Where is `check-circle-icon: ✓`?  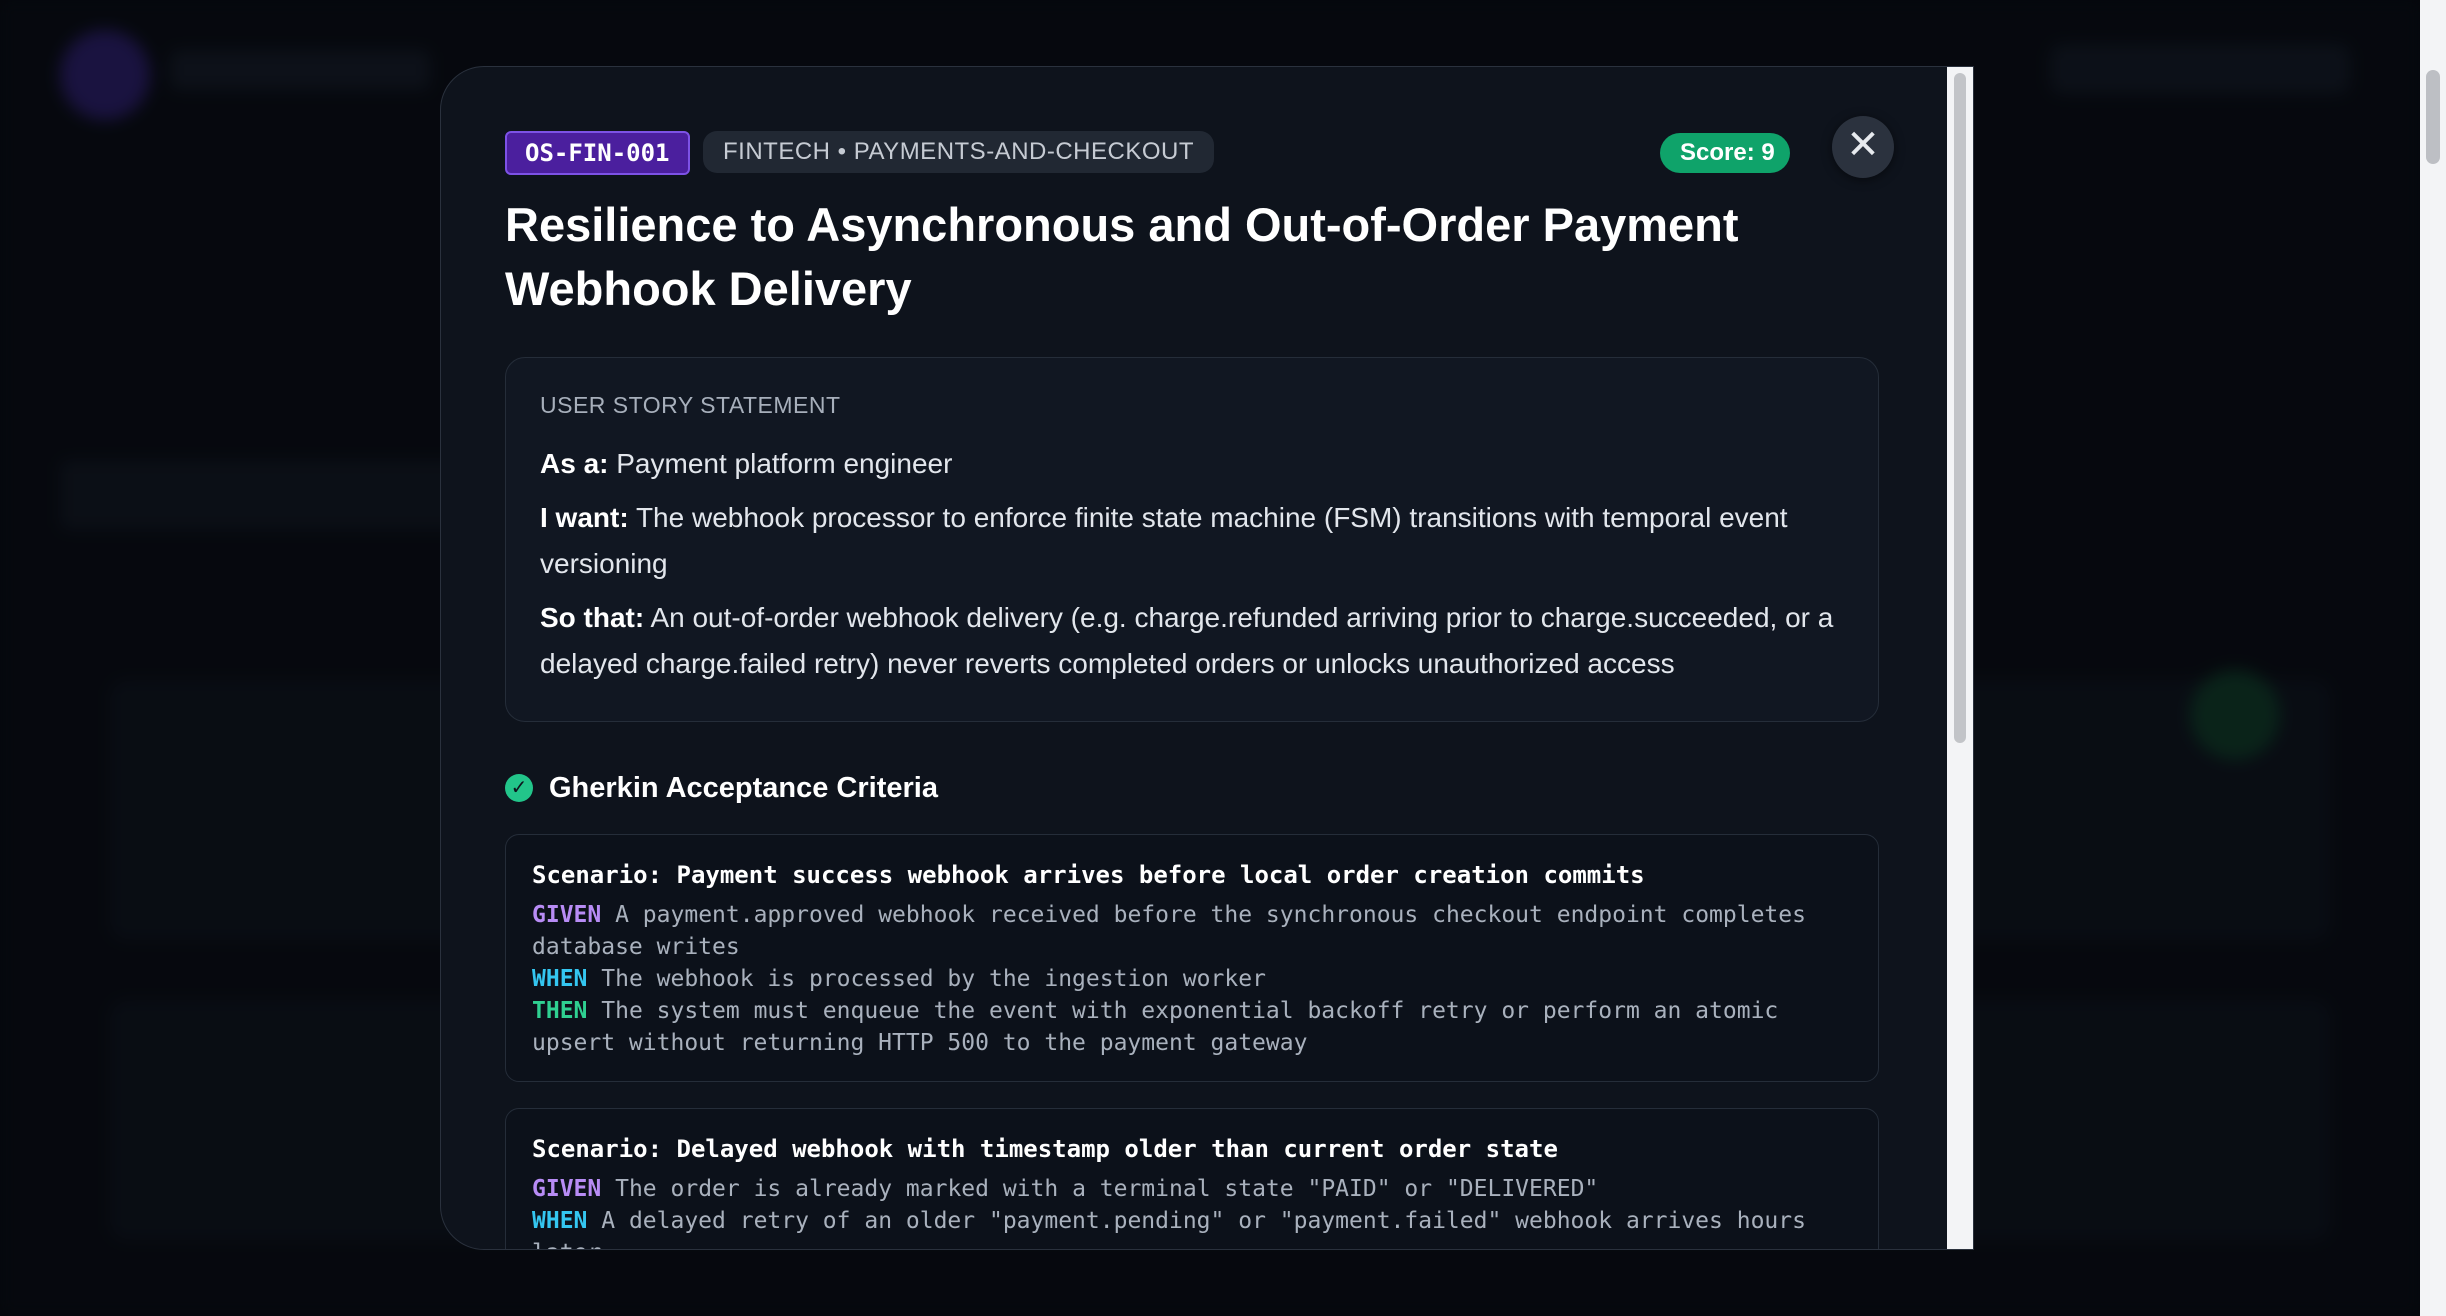
check-circle-icon: ✓ is located at coordinates (519, 788).